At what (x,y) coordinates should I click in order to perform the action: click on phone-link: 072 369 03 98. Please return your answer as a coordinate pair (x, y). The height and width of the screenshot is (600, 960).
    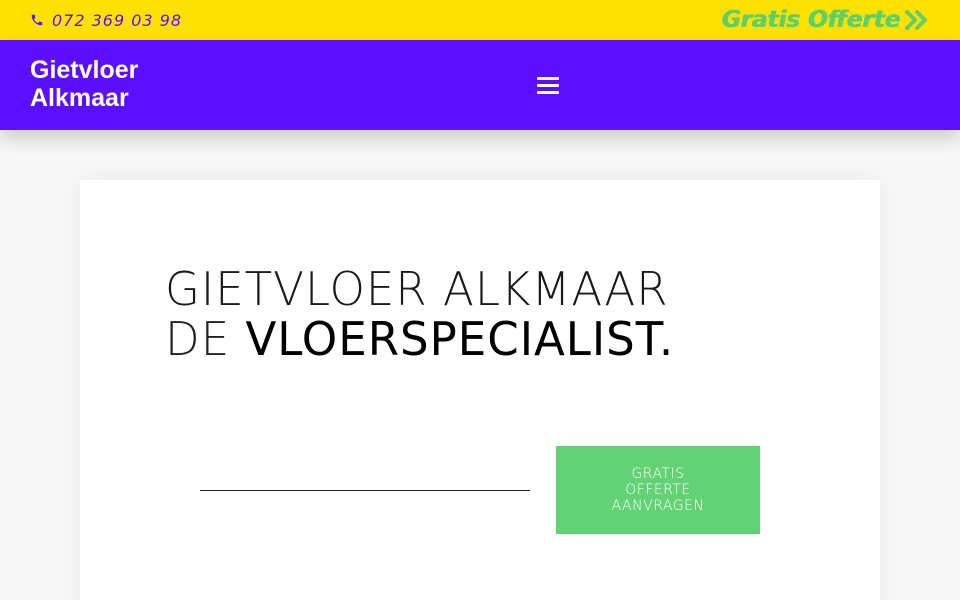
    Looking at the image, I should click on (106, 20).